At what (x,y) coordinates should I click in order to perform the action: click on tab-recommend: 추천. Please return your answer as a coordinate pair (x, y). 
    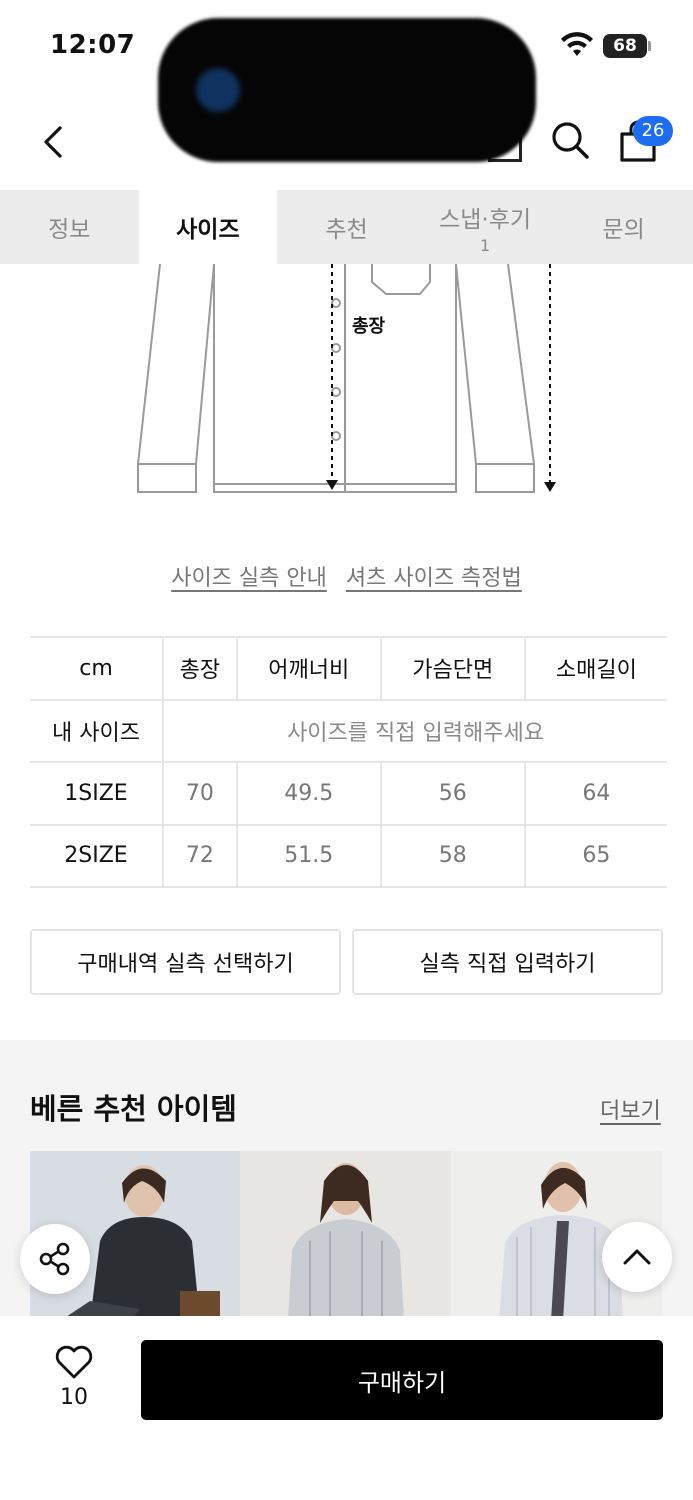
    Looking at the image, I should click on (346, 227).